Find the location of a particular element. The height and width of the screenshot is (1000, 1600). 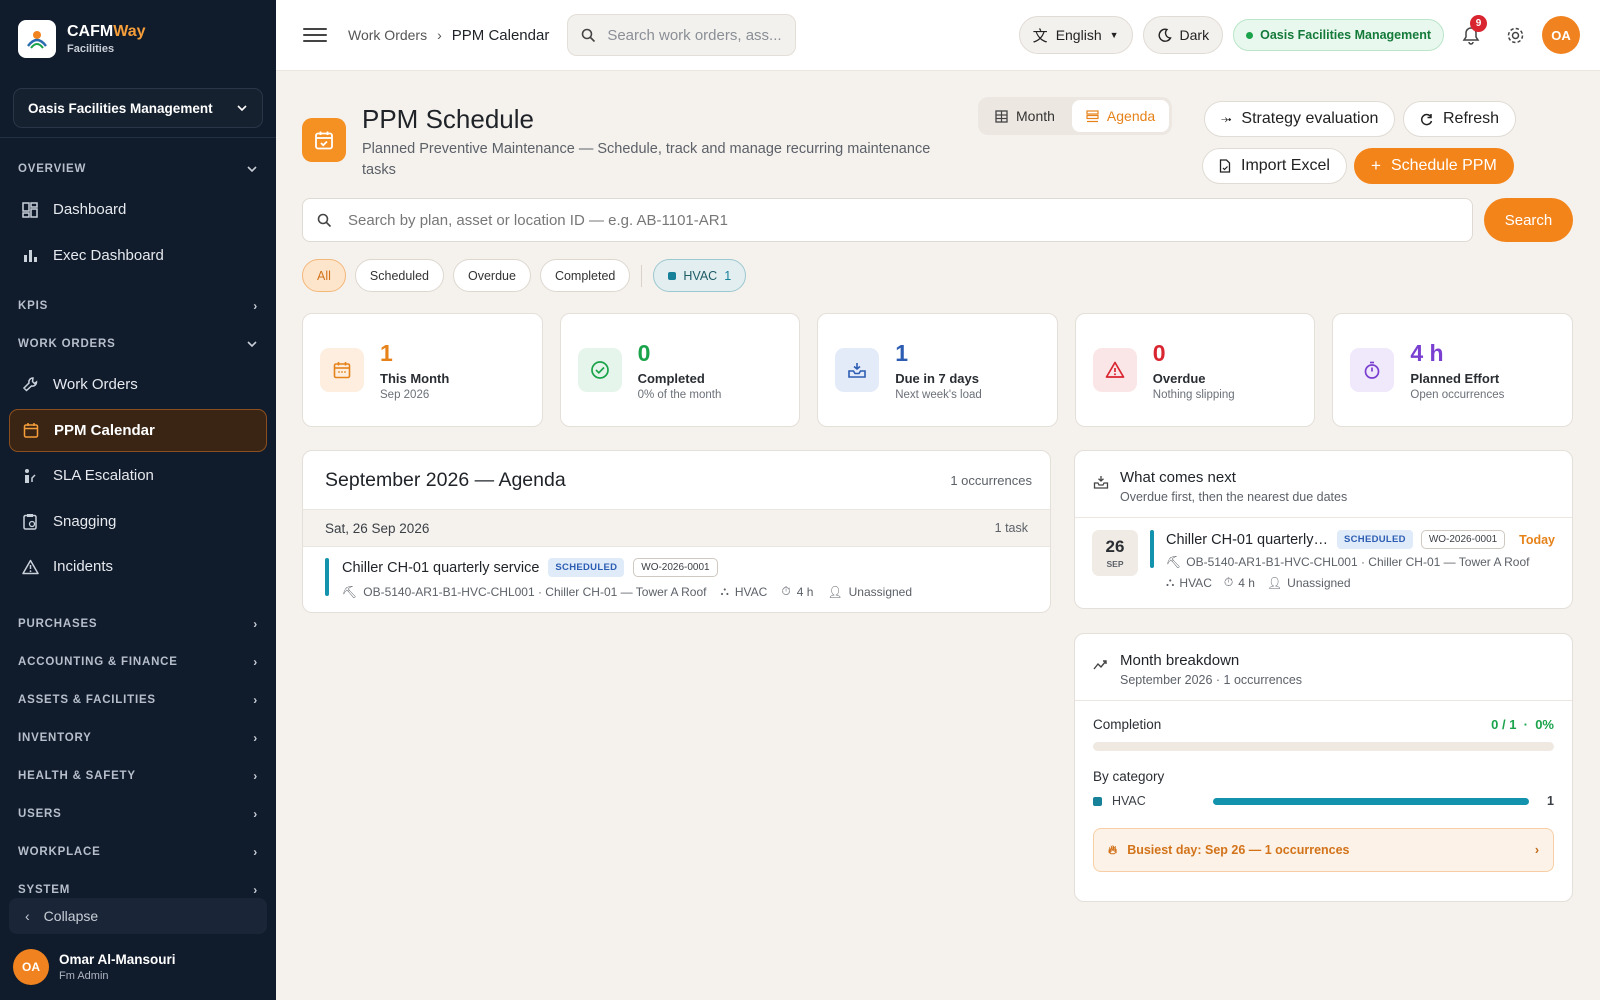

user-profile: OA Omar Al-Mansouri Fm Admin is located at coordinates (138, 967).